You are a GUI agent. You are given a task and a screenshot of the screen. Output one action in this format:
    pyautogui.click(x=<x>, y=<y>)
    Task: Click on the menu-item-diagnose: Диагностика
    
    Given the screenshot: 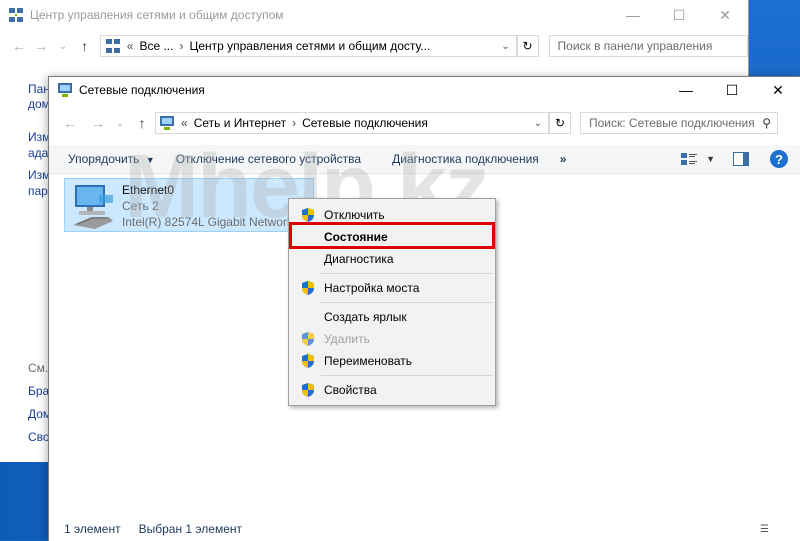 What is the action you would take?
    pyautogui.click(x=392, y=259)
    